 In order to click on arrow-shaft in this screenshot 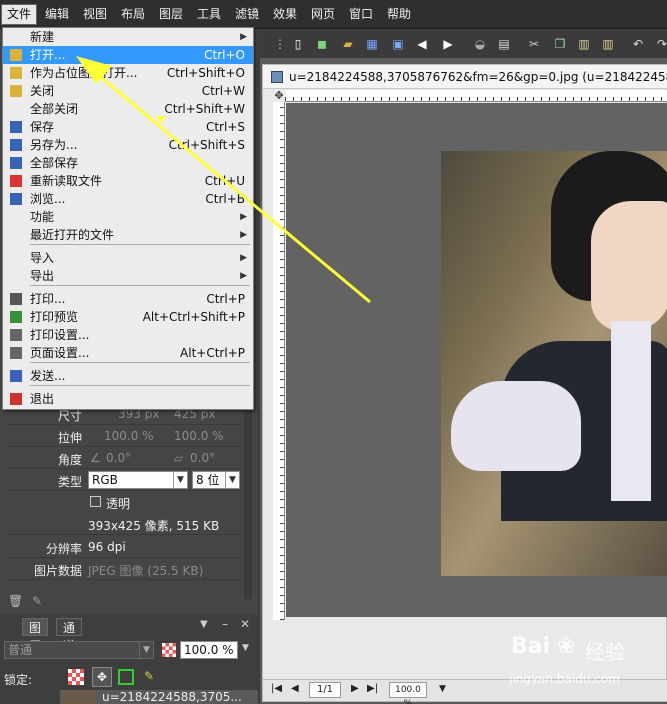, I will do `click(230, 185)`.